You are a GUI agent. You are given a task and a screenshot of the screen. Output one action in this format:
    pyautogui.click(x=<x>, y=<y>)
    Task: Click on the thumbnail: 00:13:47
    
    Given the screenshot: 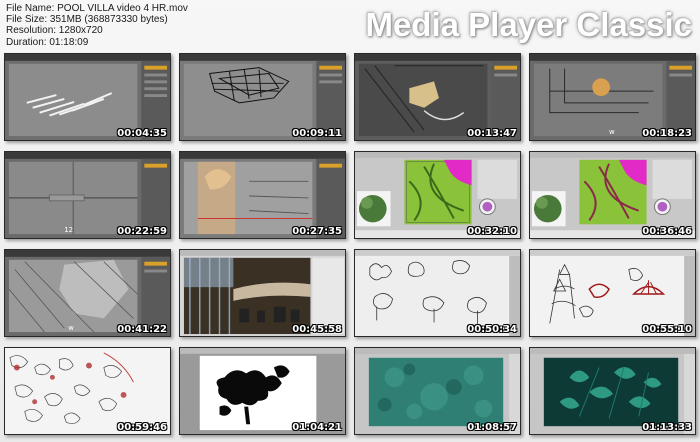 What is the action you would take?
    pyautogui.click(x=437, y=97)
    